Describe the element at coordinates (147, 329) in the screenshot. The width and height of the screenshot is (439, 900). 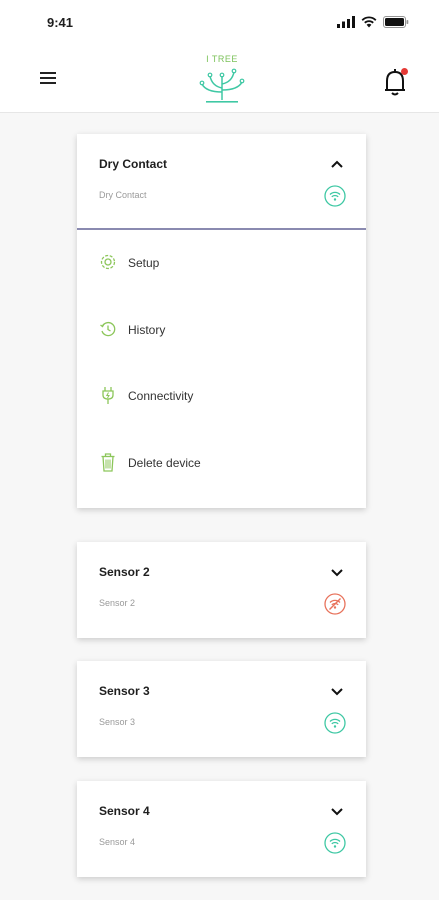
I see `menu-item-label: History` at that location.